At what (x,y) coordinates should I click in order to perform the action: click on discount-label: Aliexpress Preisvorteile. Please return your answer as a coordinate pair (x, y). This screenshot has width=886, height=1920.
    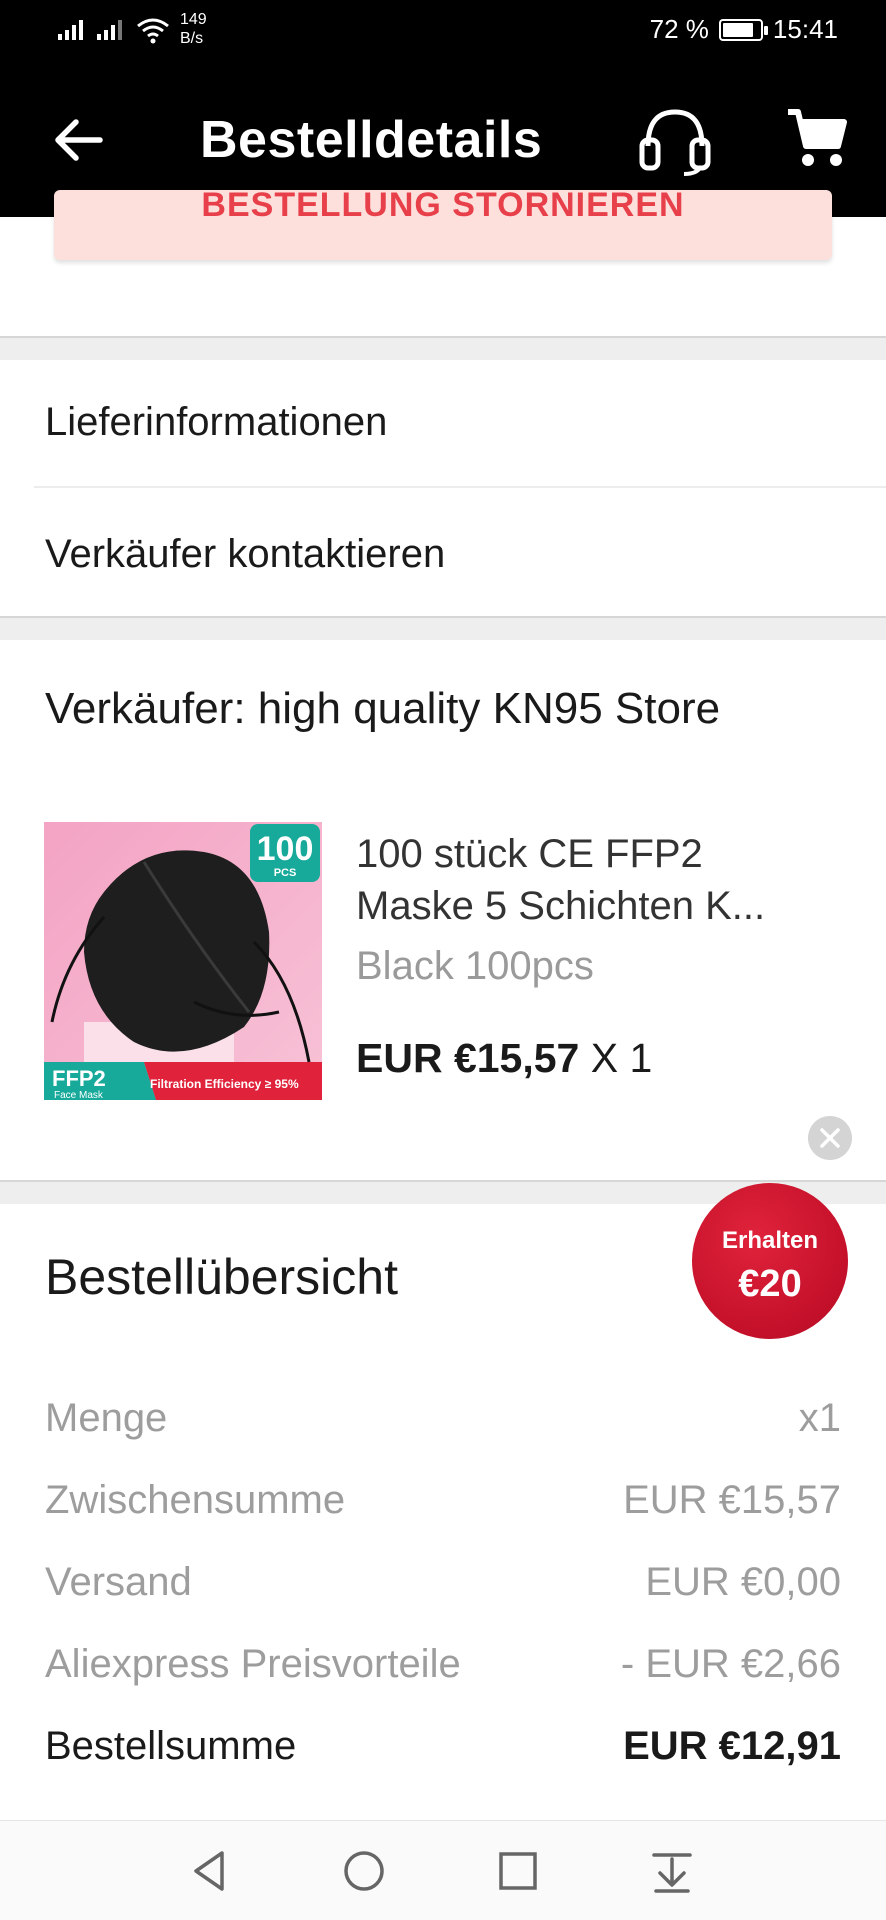
    Looking at the image, I should click on (253, 1664).